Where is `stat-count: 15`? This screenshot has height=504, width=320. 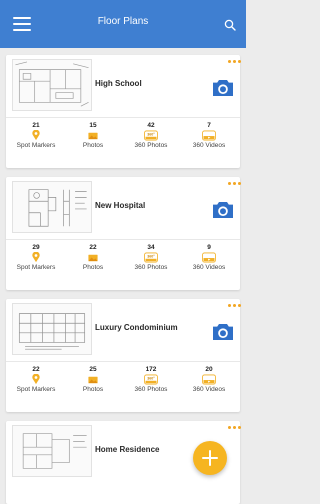
stat-count: 15 is located at coordinates (93, 125).